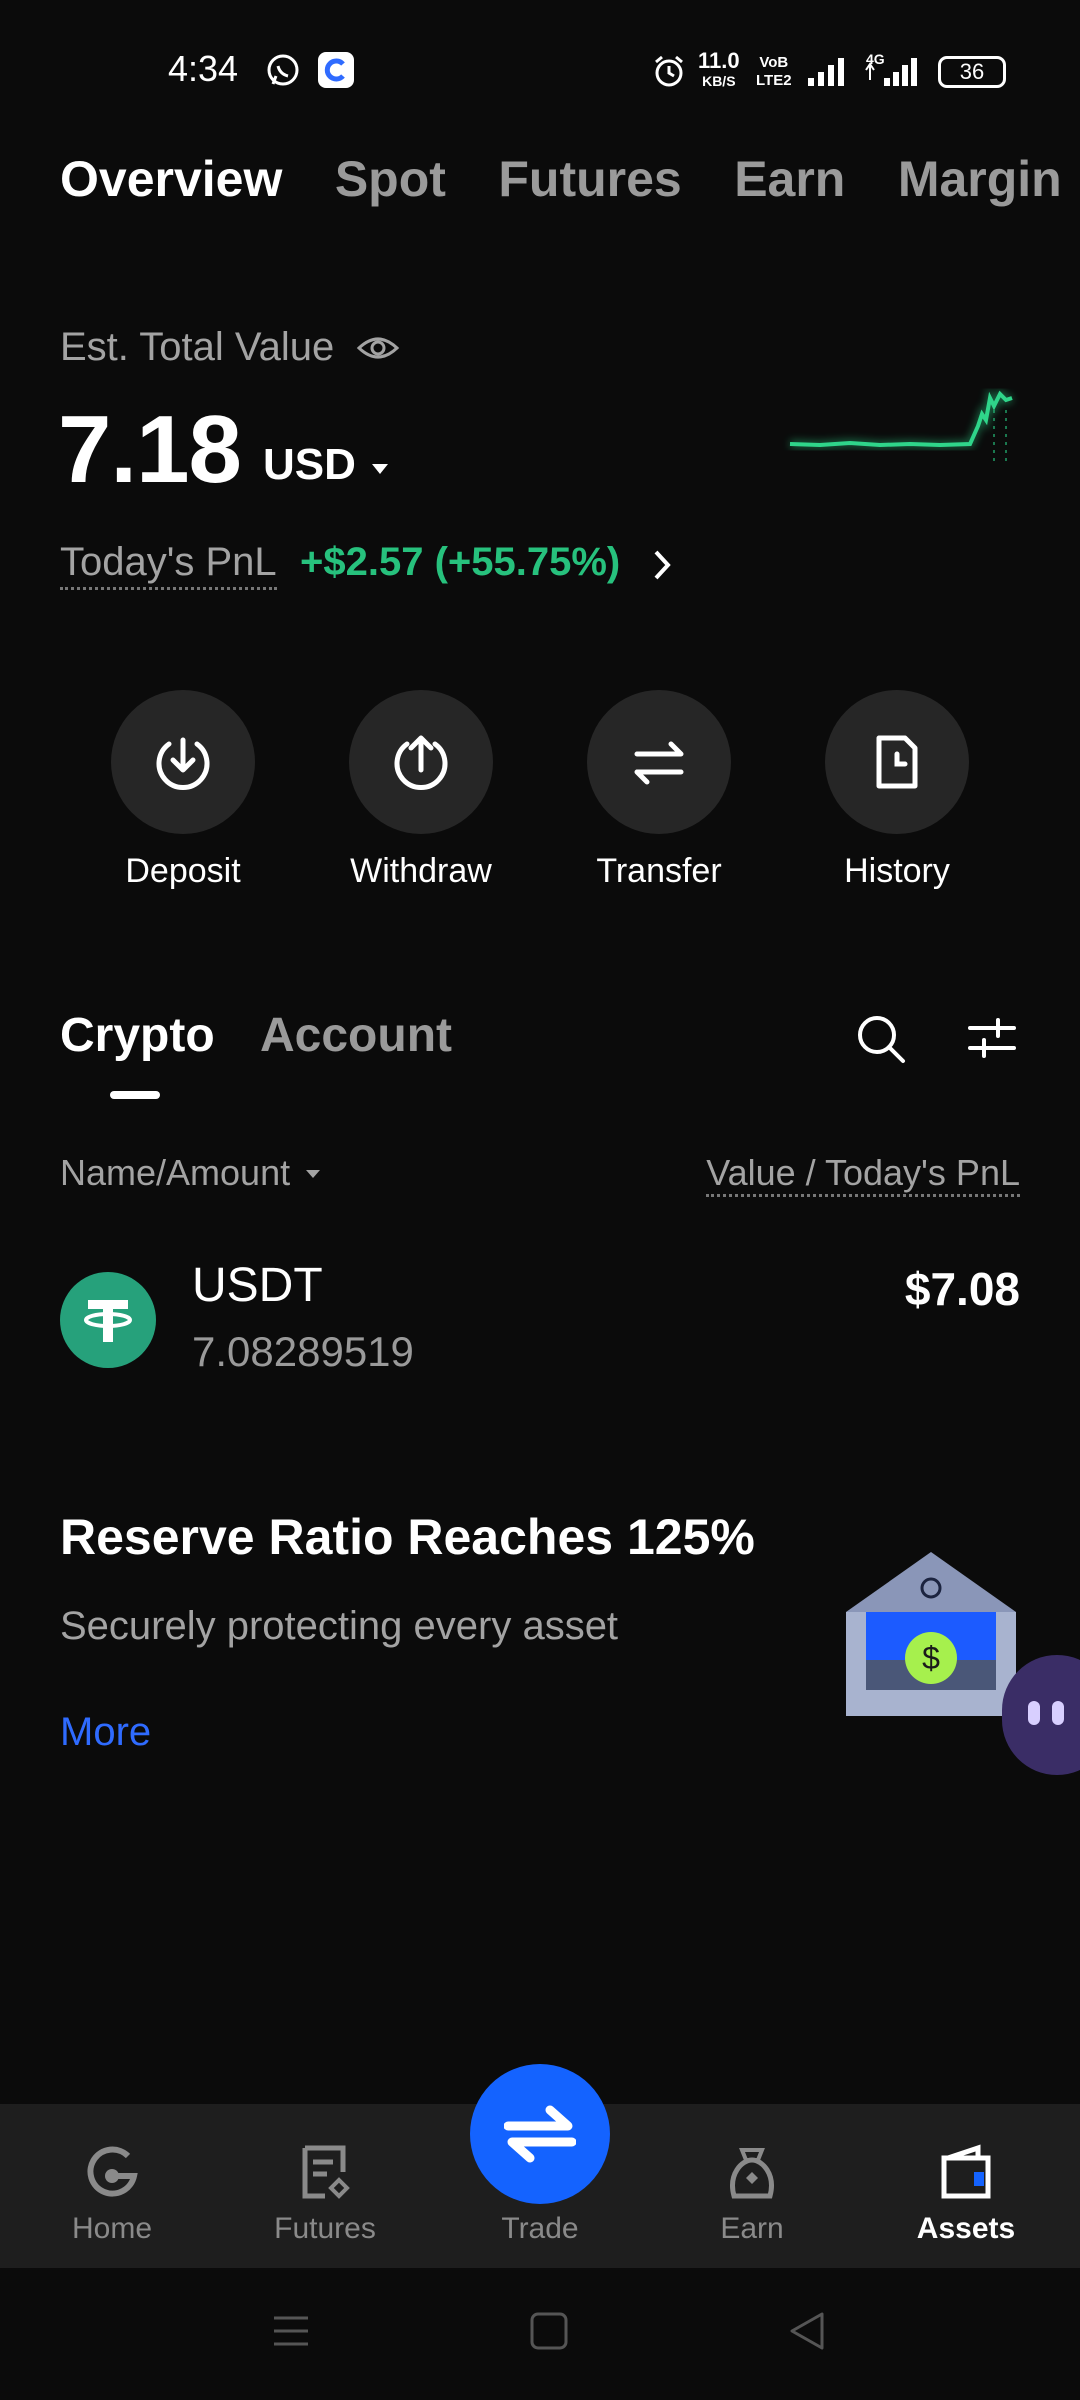  Describe the element at coordinates (931, 1658) in the screenshot. I see `dollar-sign-icon: $` at that location.